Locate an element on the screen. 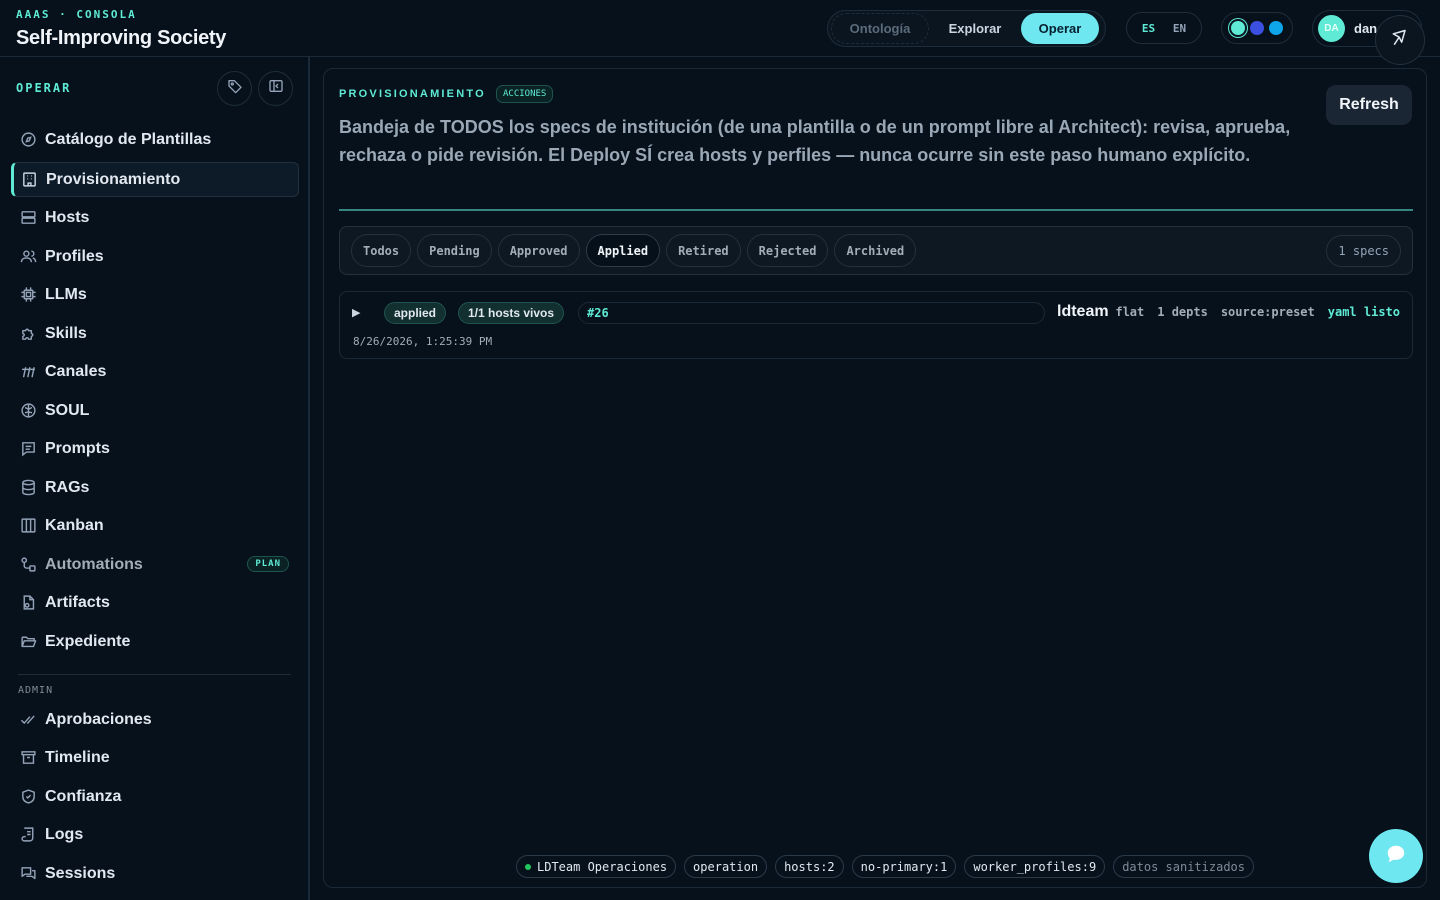 The width and height of the screenshot is (1440, 900). sidebar-item-label: Logs is located at coordinates (64, 834).